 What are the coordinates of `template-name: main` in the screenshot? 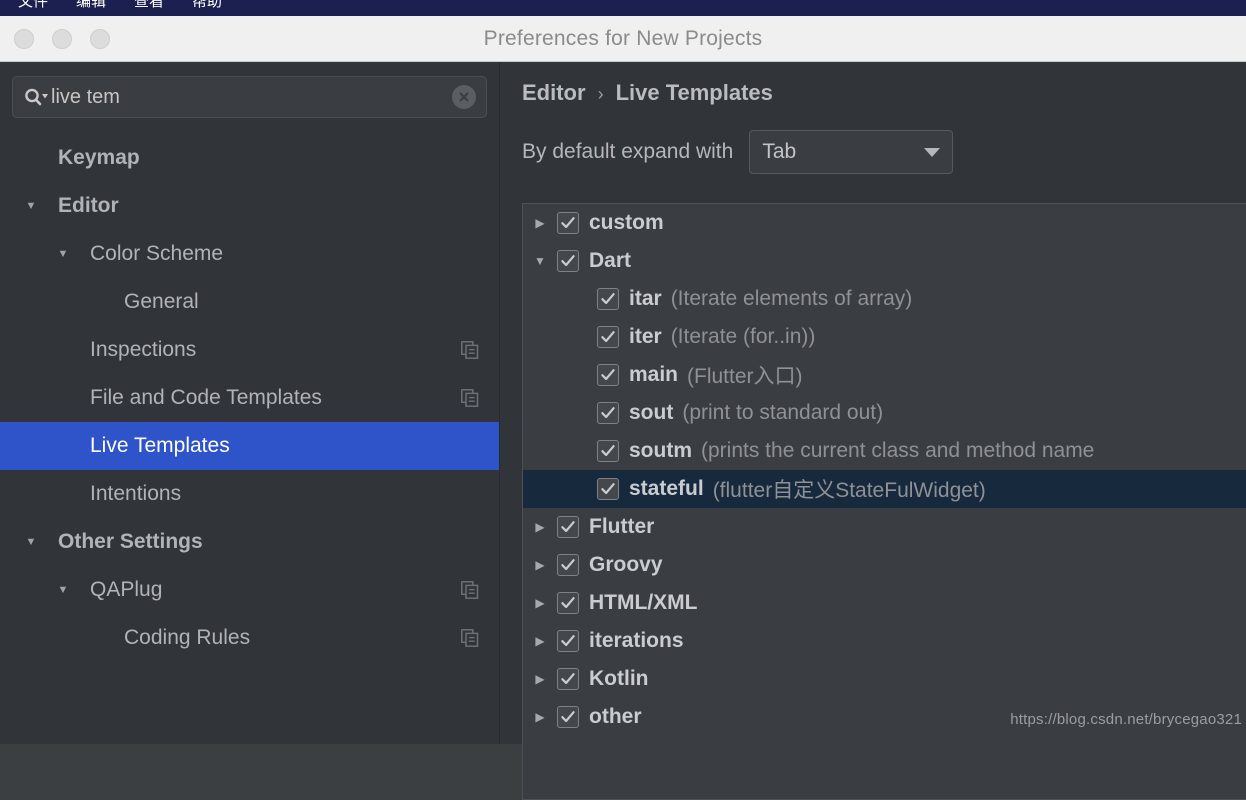 It's located at (654, 374).